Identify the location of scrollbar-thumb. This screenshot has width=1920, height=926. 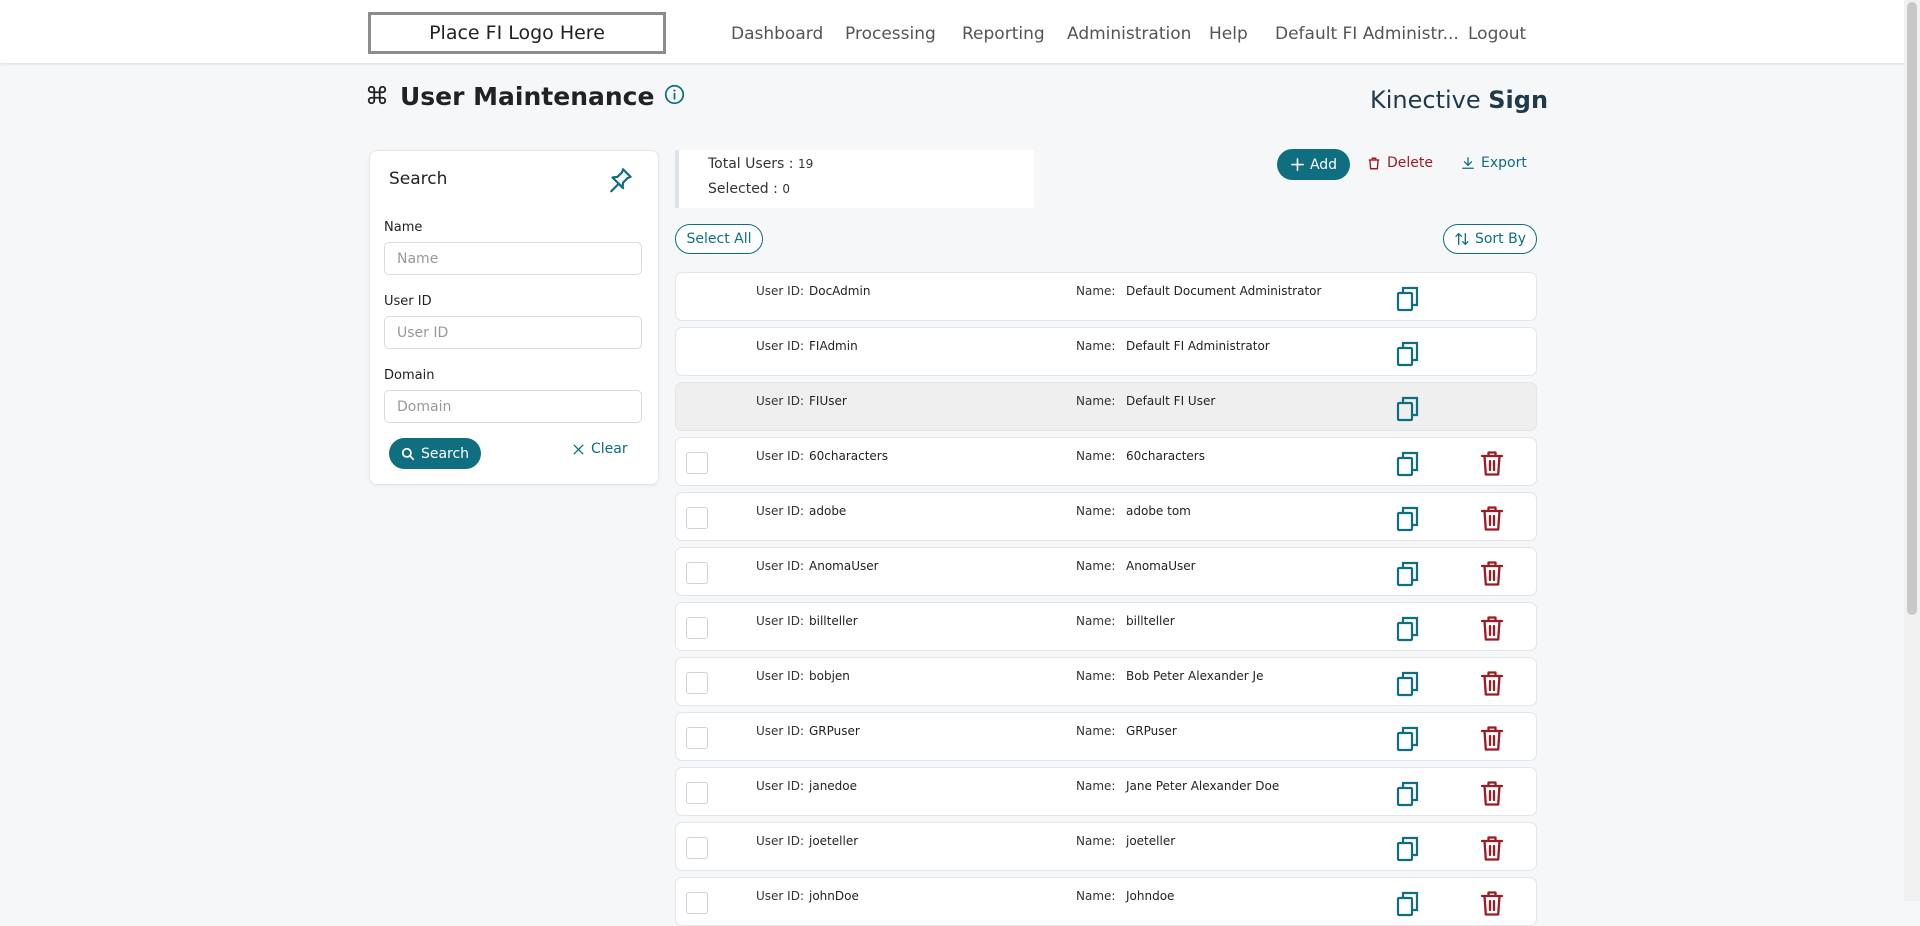
(1912, 308).